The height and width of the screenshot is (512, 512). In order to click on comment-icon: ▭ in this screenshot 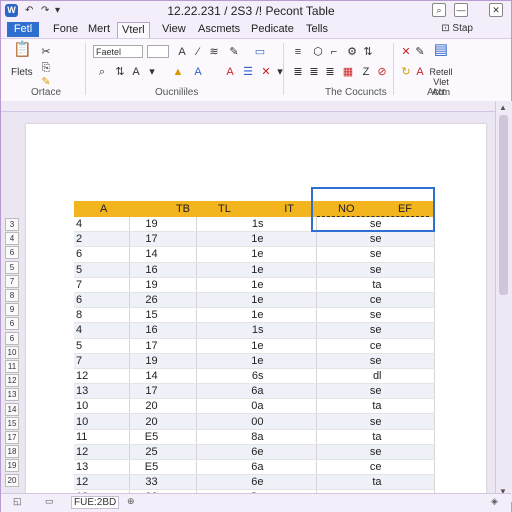, I will do `click(49, 501)`.